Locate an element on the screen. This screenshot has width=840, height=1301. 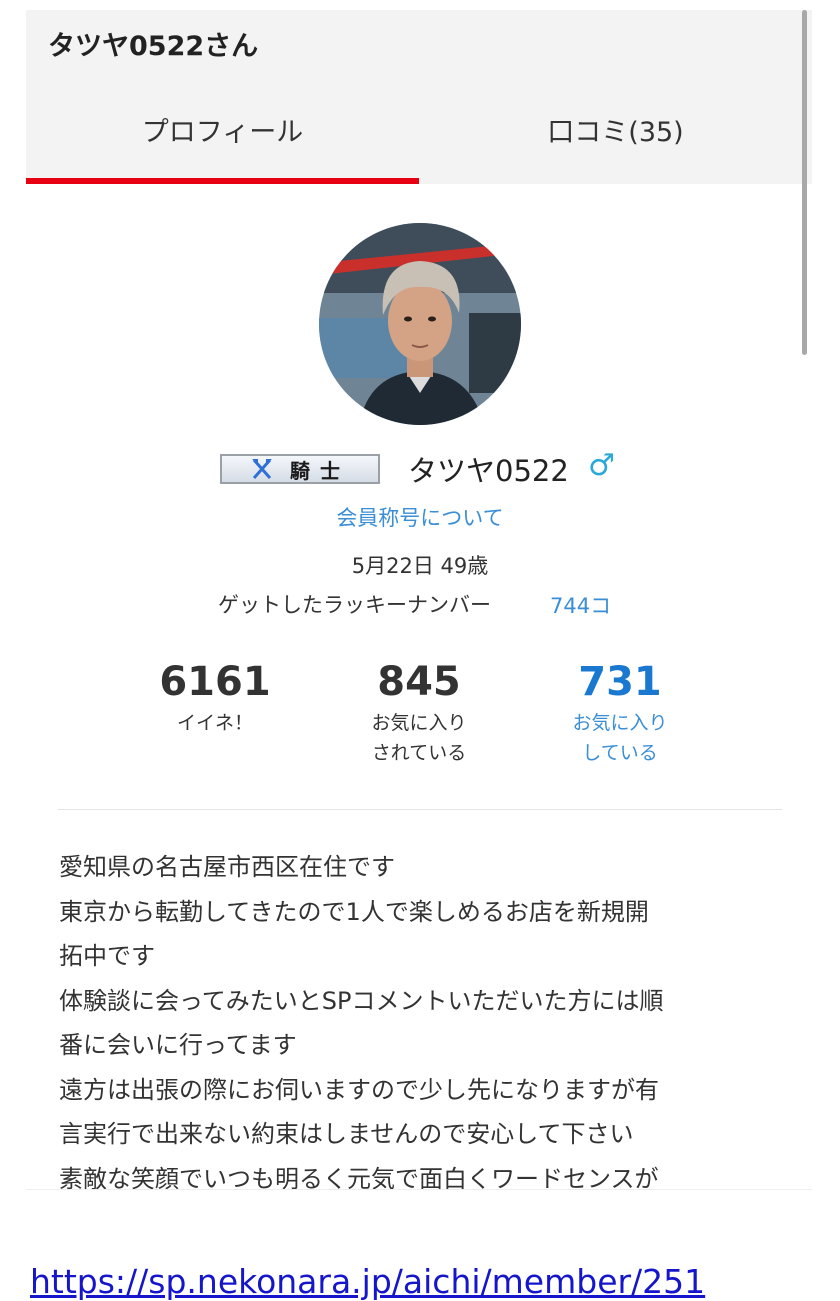
card-bottom-edge is located at coordinates (419, 1189).